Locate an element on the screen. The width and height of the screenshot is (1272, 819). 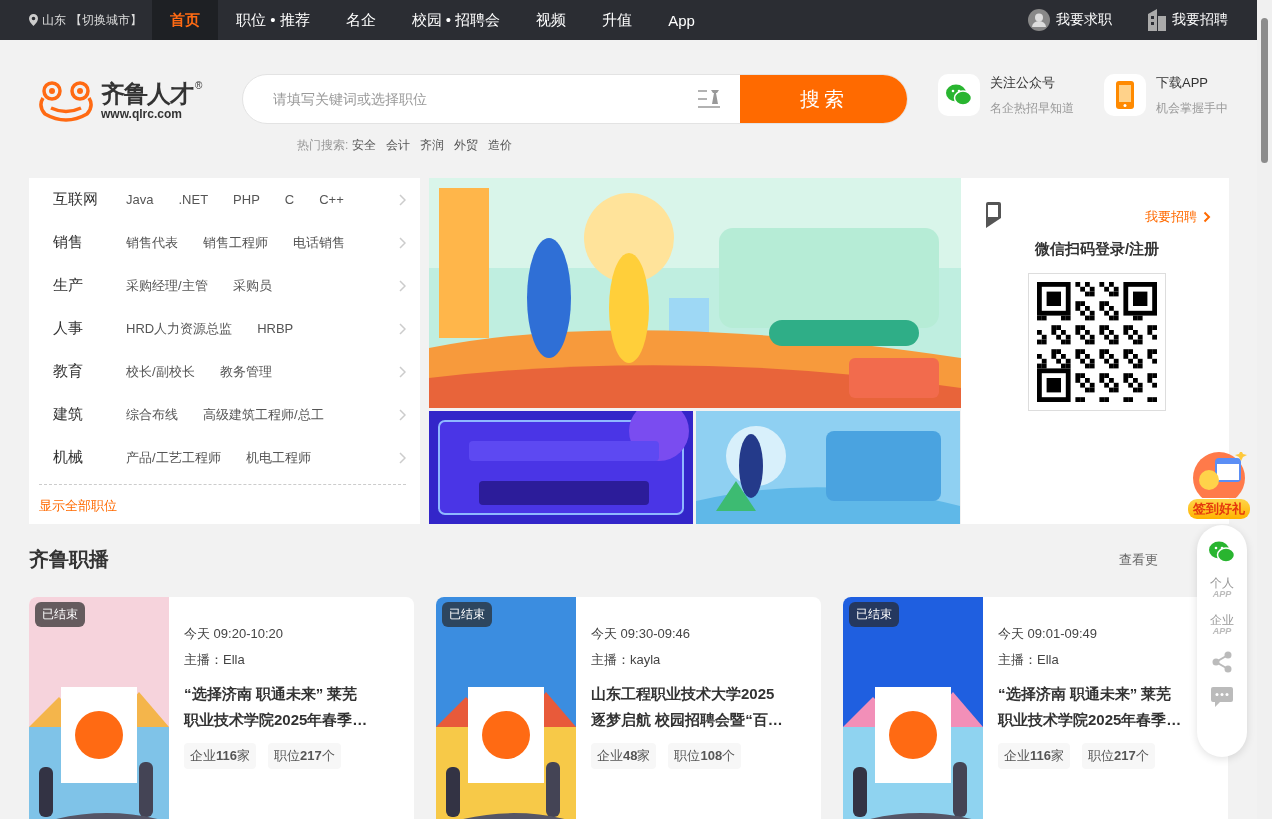
job-link: .NET is located at coordinates (193, 199).